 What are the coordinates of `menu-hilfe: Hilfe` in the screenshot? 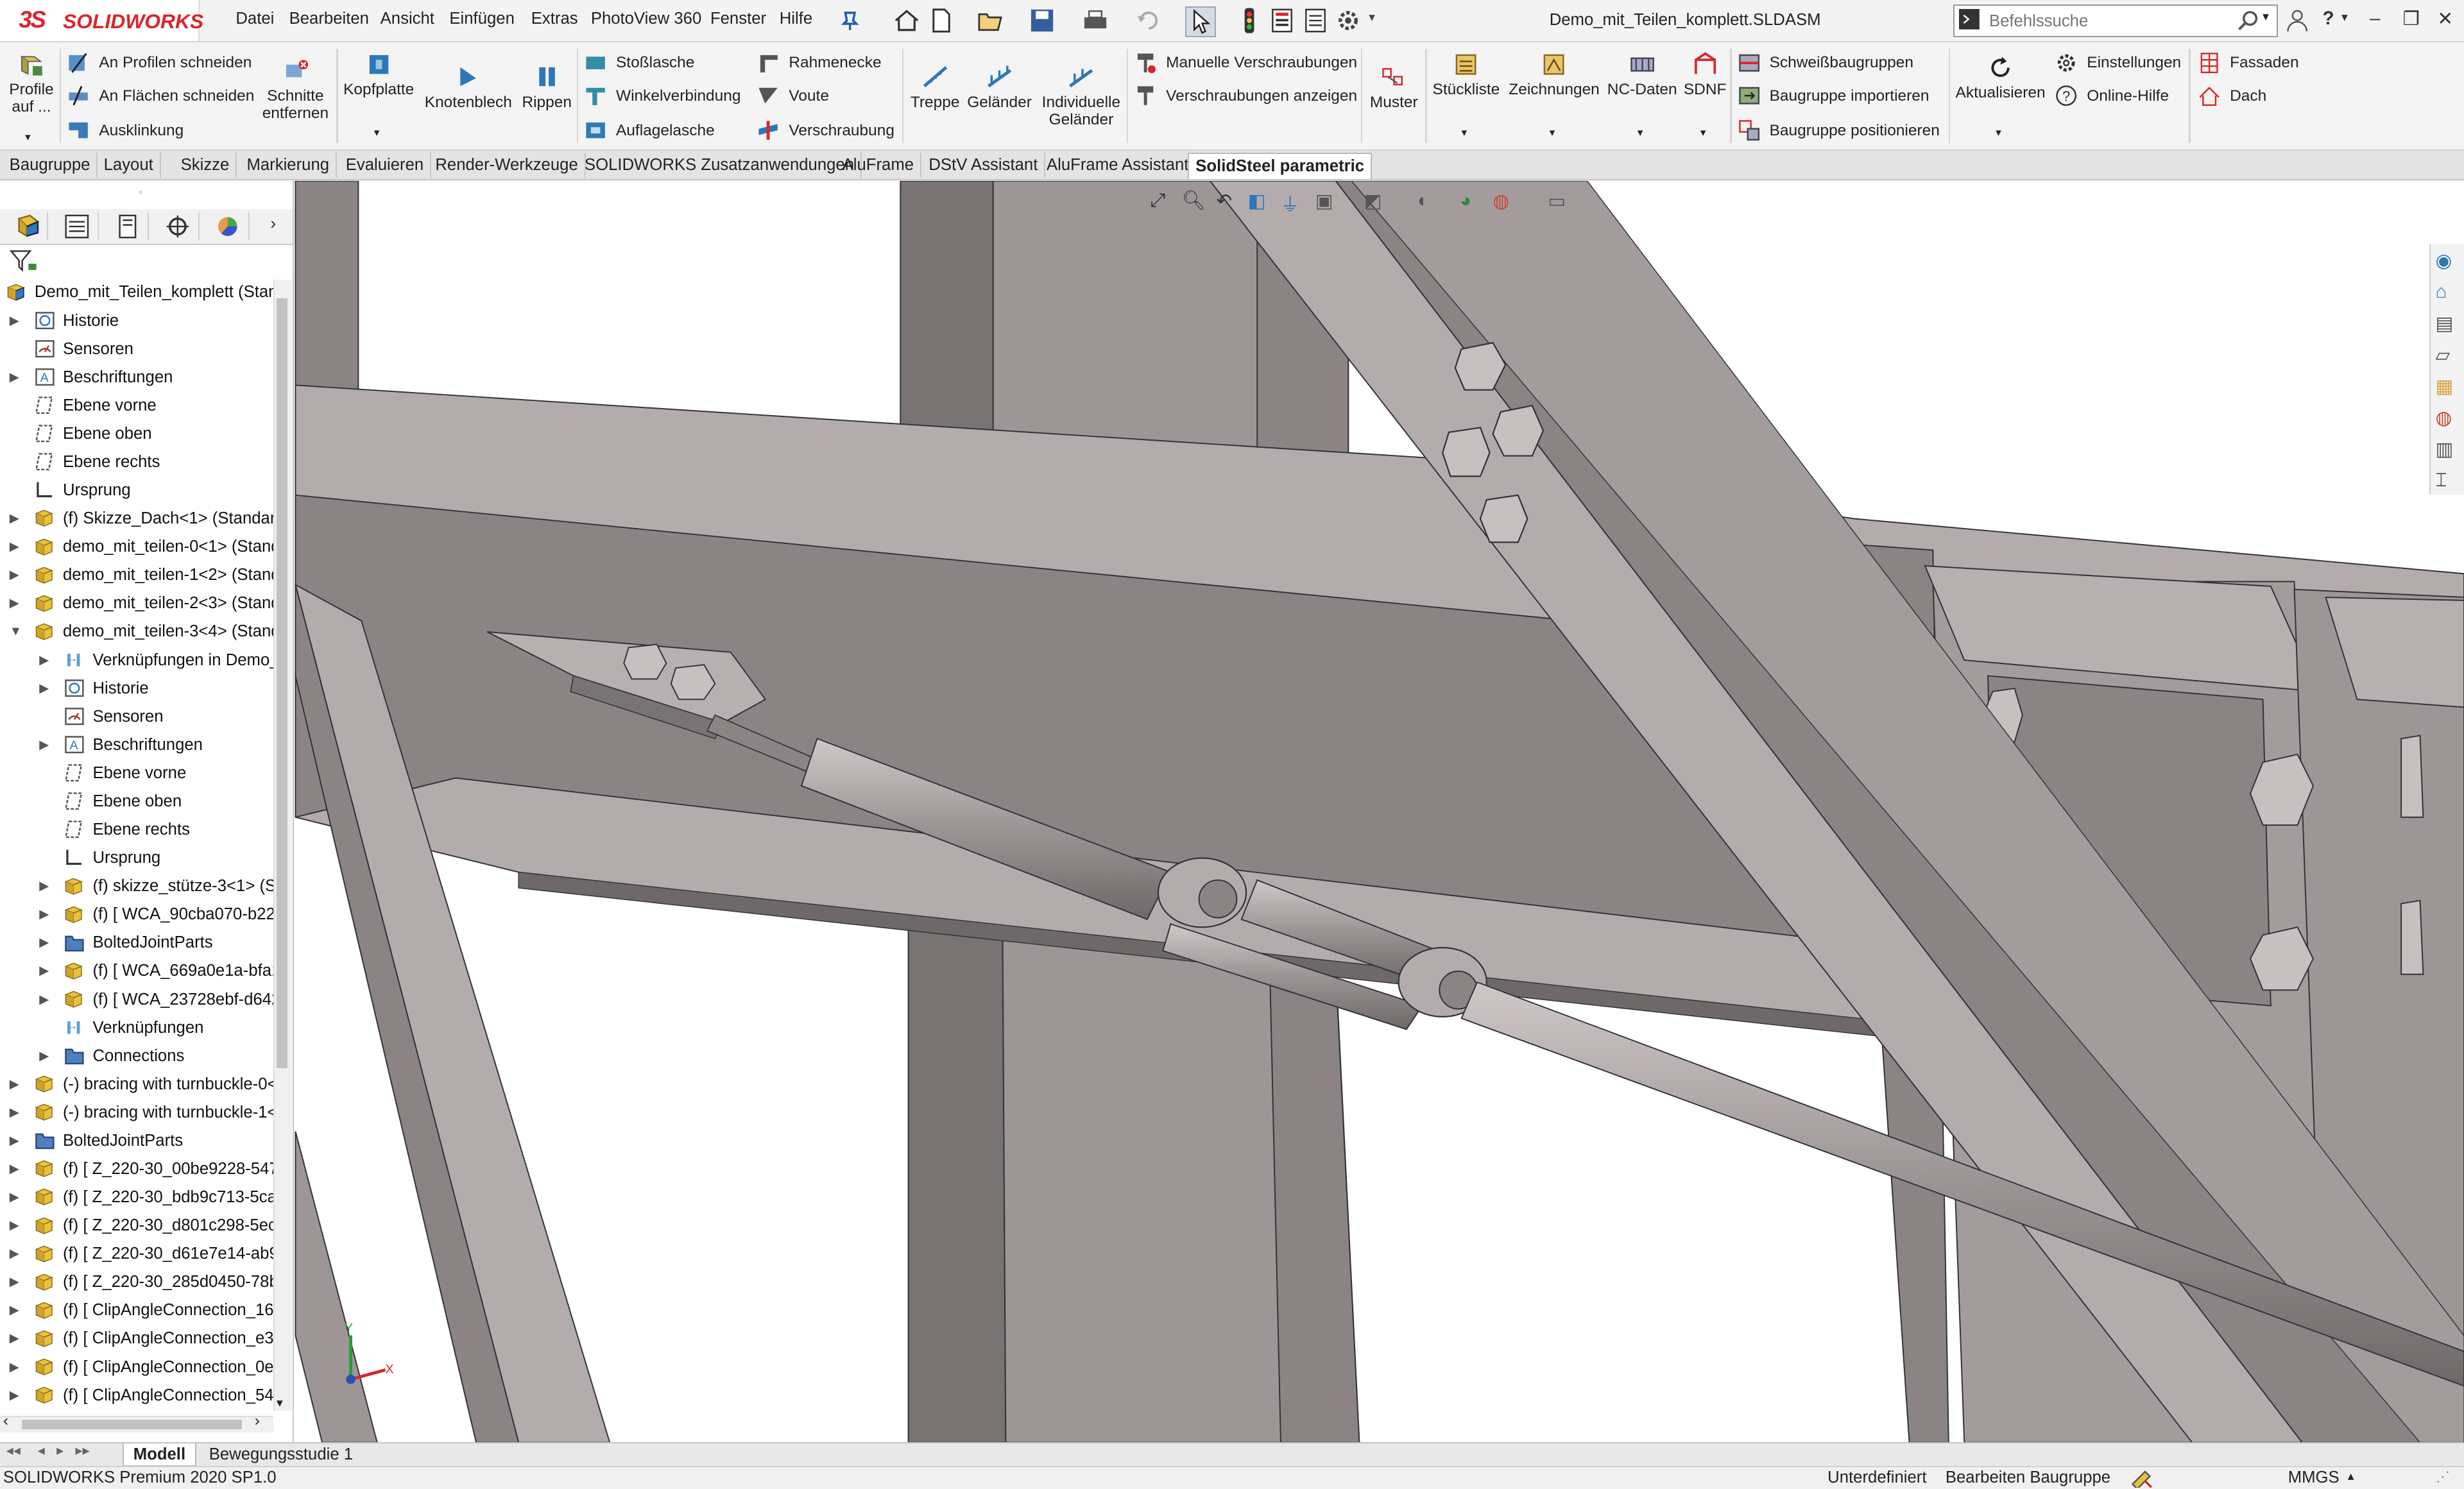 It's located at (796, 19).